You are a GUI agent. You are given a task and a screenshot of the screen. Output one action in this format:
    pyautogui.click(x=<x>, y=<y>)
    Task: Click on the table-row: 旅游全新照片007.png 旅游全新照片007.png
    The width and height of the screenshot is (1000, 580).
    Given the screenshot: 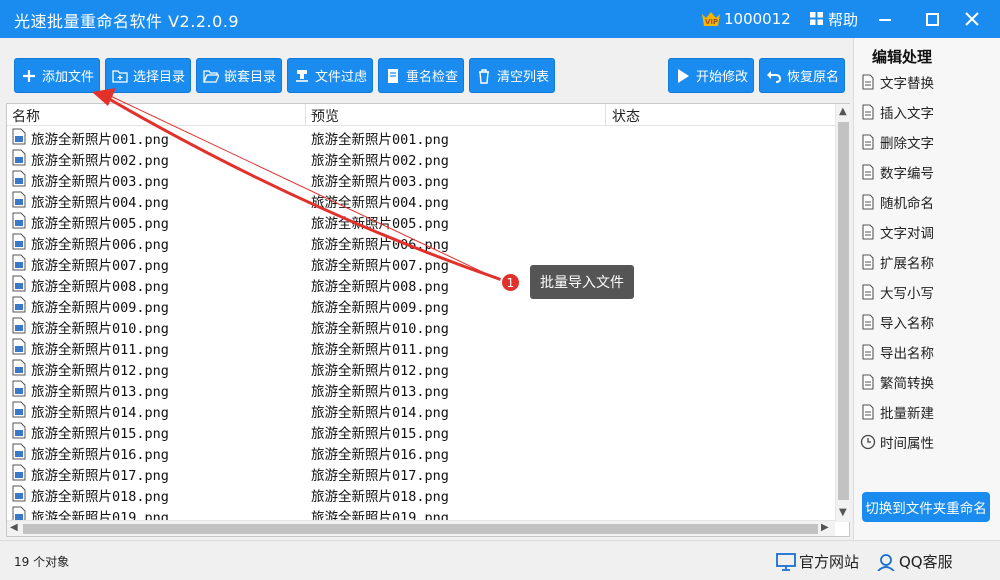 What is the action you would take?
    pyautogui.click(x=421, y=263)
    